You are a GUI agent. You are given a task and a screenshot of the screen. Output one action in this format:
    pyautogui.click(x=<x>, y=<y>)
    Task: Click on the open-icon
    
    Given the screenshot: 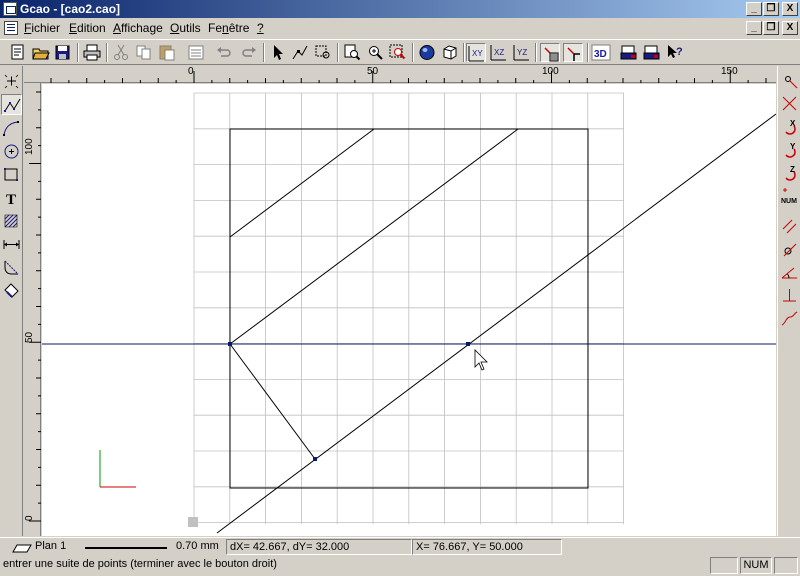 What is the action you would take?
    pyautogui.click(x=41, y=52)
    